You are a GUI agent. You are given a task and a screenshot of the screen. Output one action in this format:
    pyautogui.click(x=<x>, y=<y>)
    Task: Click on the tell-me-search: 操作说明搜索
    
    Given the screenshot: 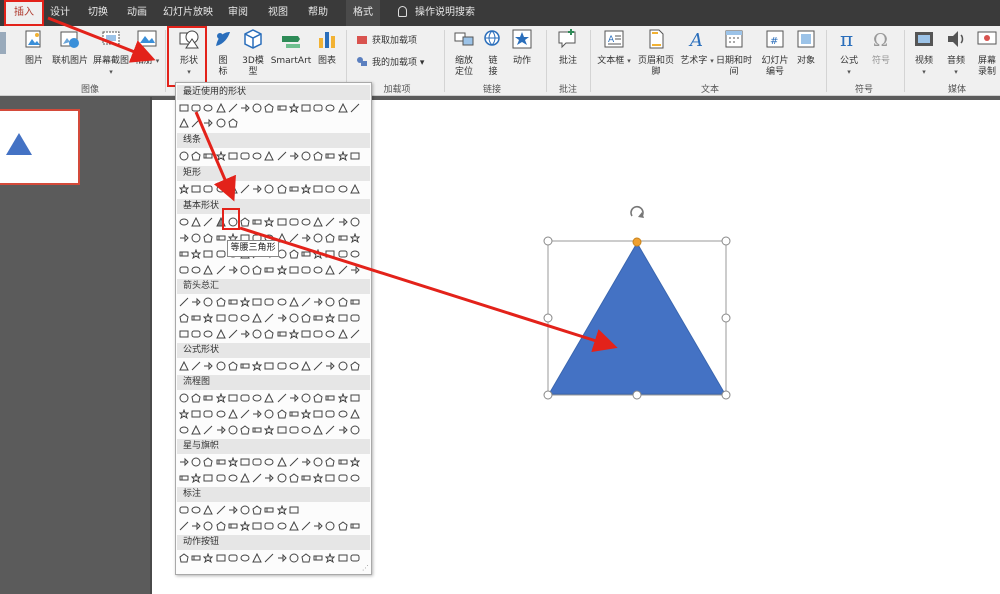 What is the action you would take?
    pyautogui.click(x=436, y=13)
    